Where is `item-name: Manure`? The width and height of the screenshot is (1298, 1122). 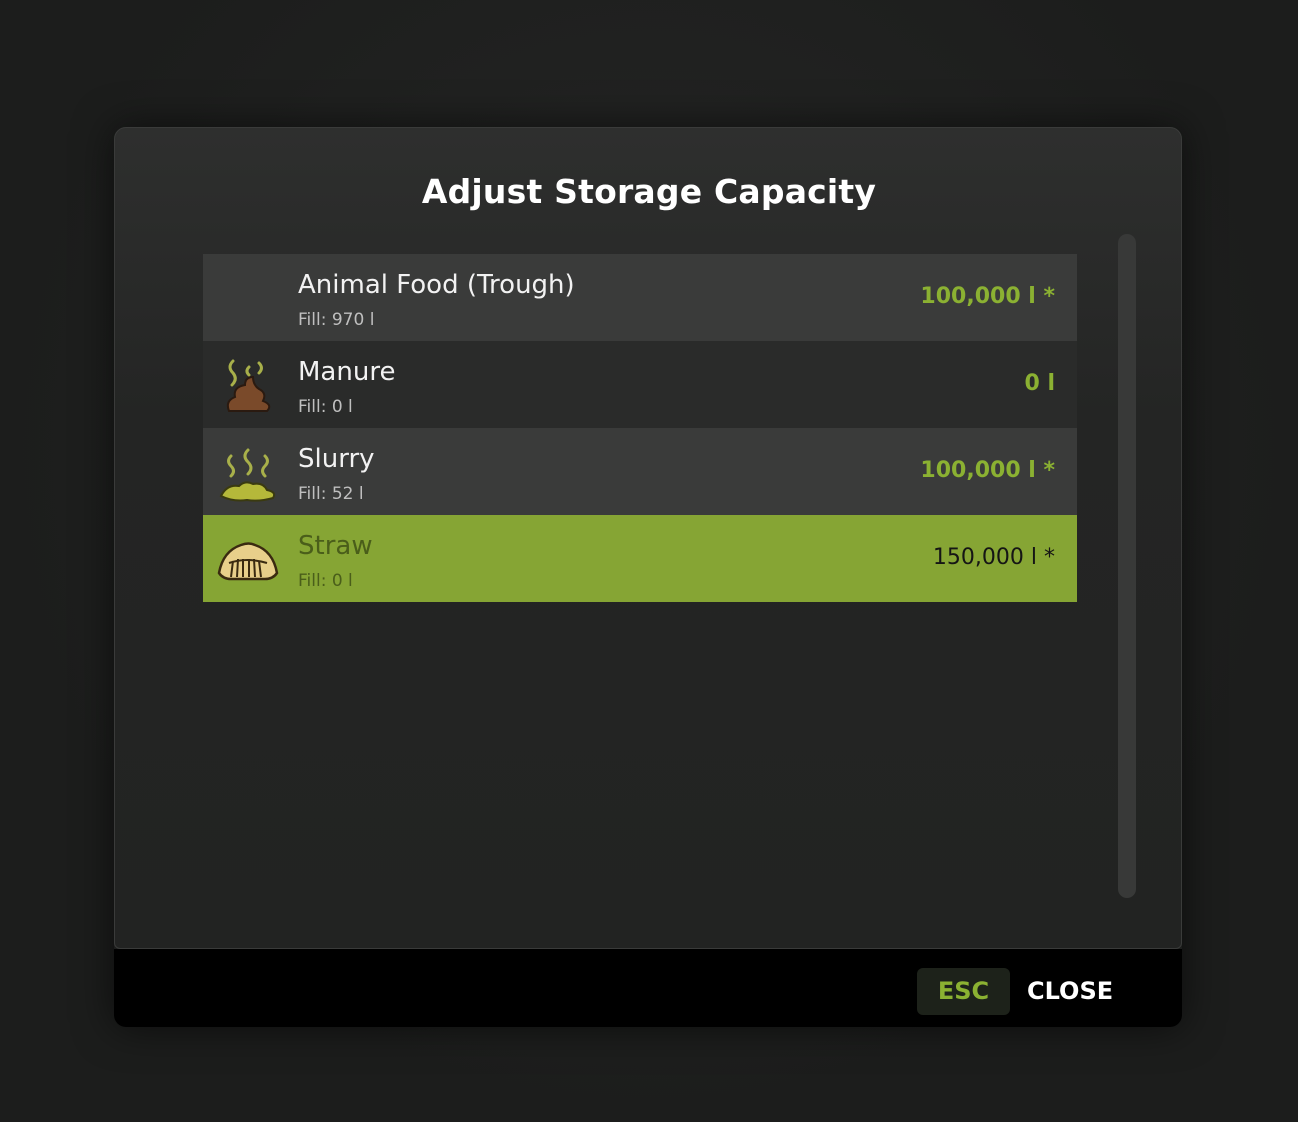
item-name: Manure is located at coordinates (347, 372).